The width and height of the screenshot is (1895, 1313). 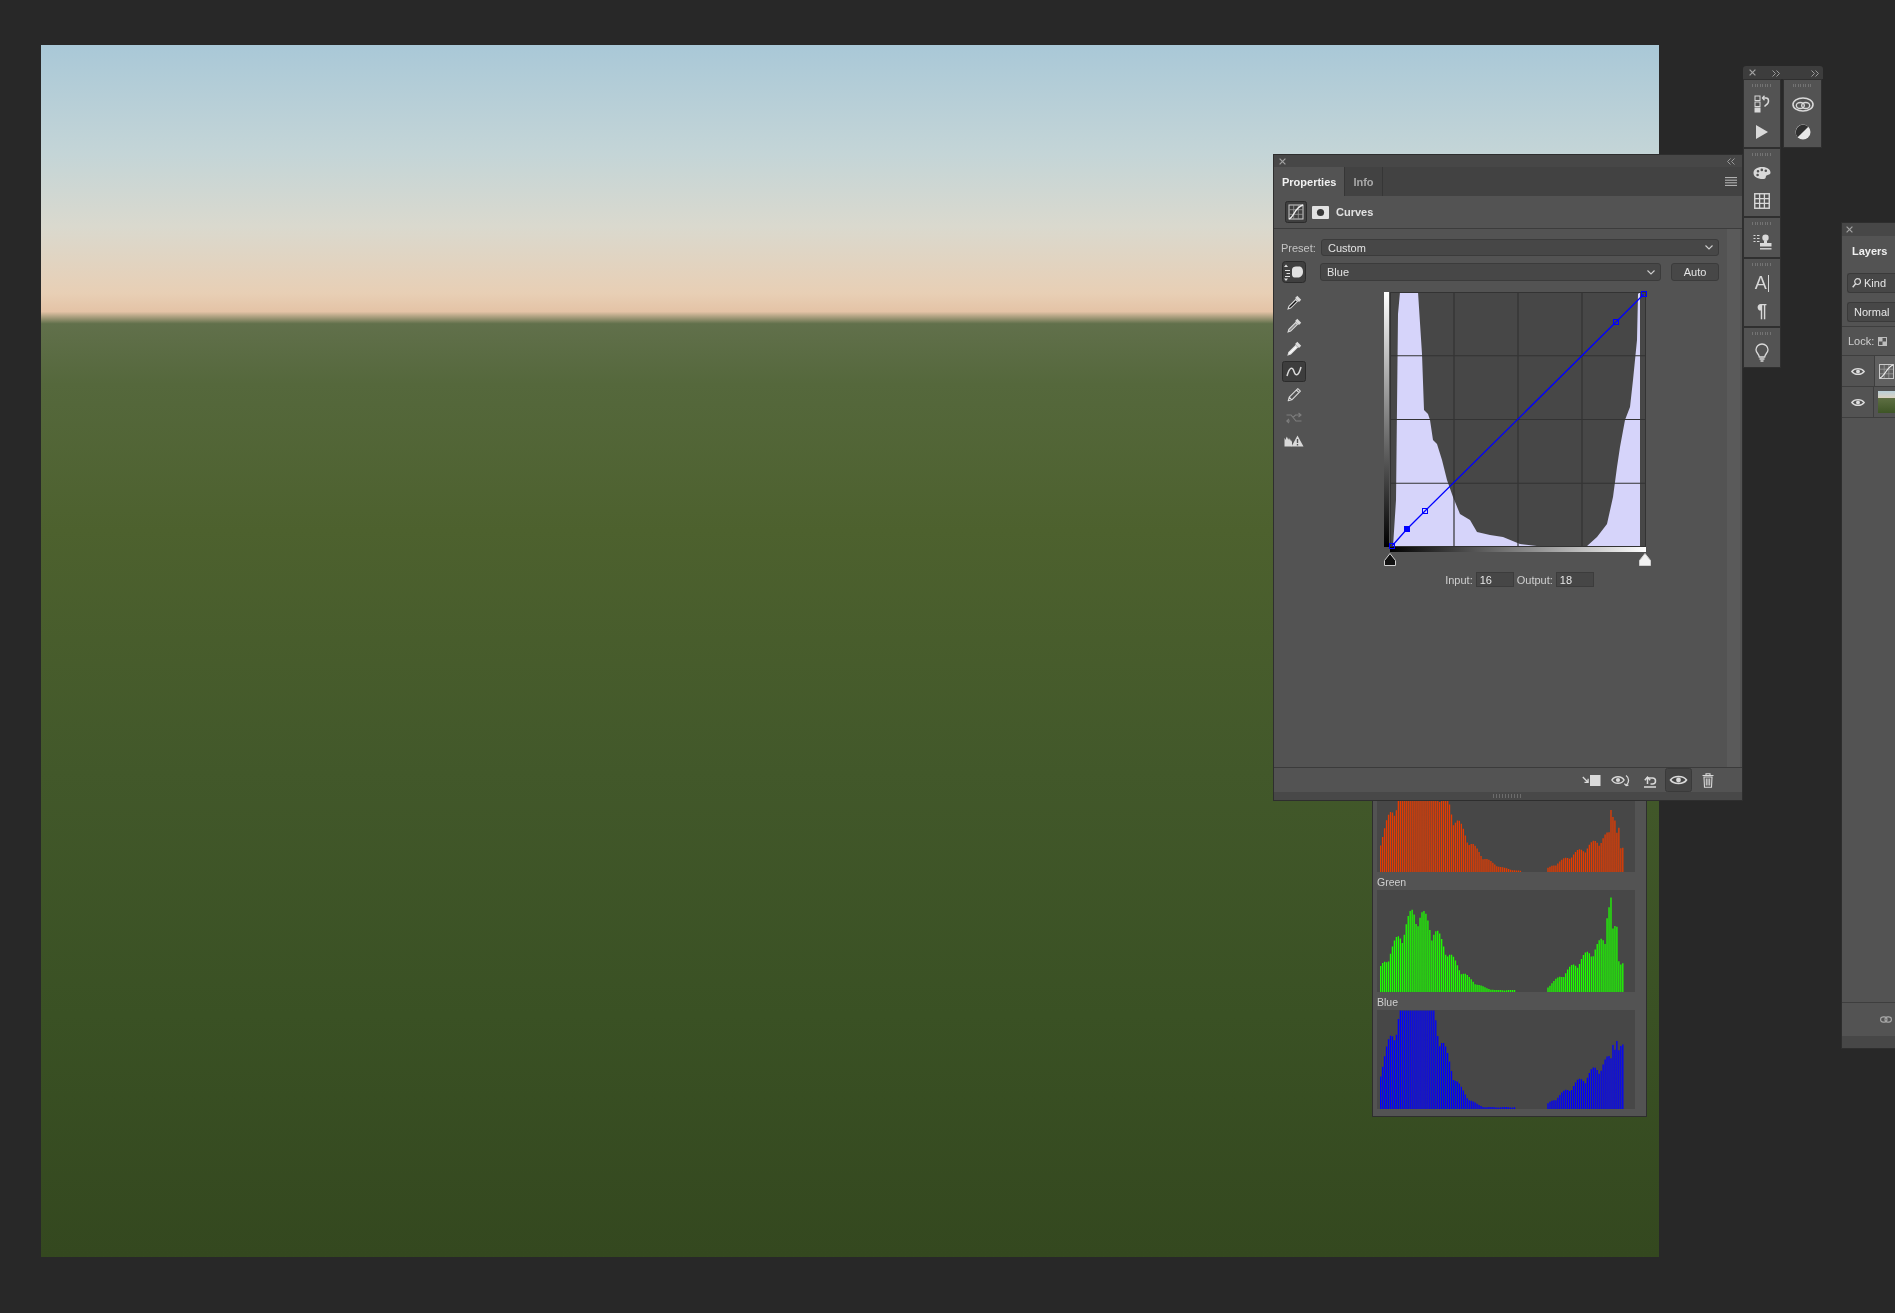 I want to click on preset-label: Preset:, so click(x=1299, y=247).